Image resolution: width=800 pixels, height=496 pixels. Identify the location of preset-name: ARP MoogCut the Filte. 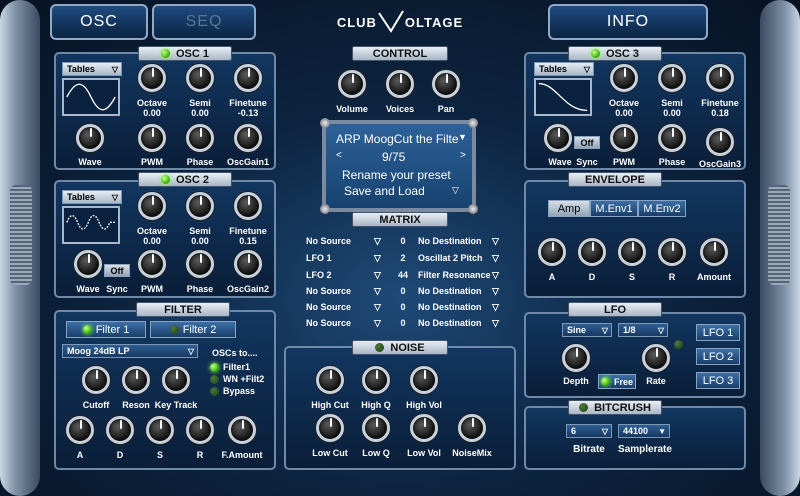
(398, 139).